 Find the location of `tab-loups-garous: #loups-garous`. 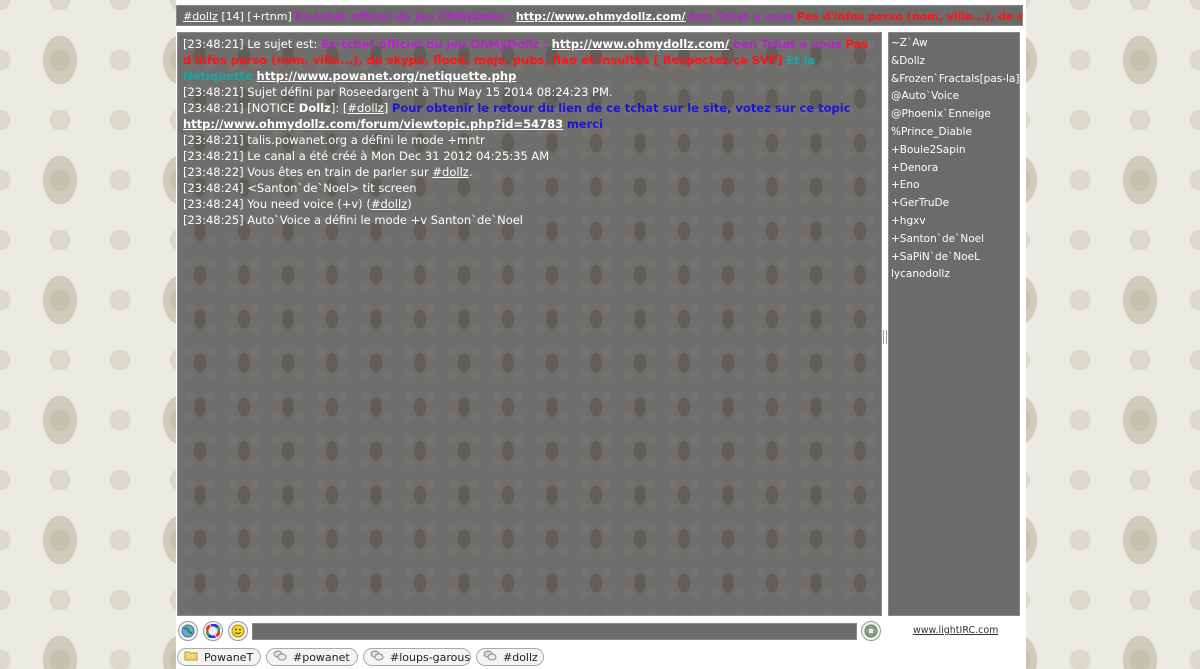

tab-loups-garous: #loups-garous is located at coordinates (417, 657).